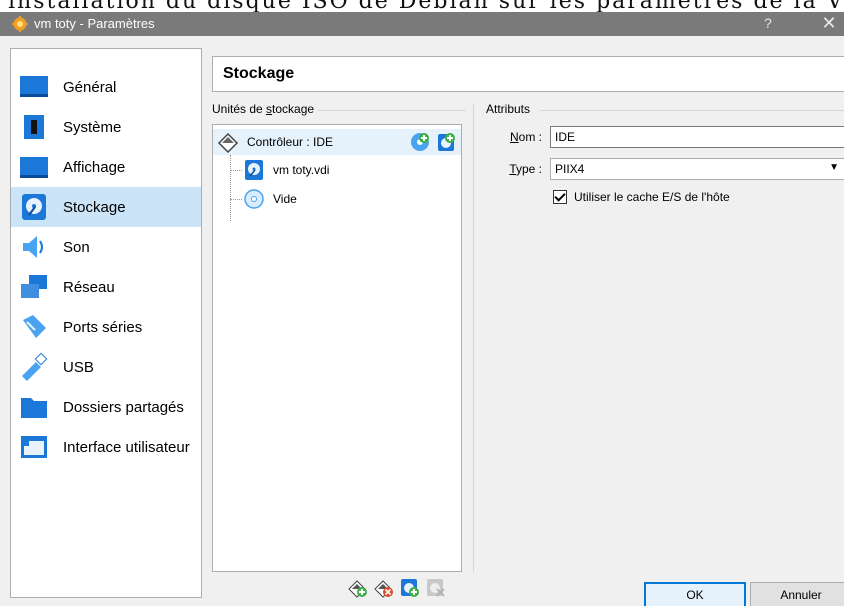 This screenshot has width=844, height=606. Describe the element at coordinates (35, 366) in the screenshot. I see `usb-icon` at that location.